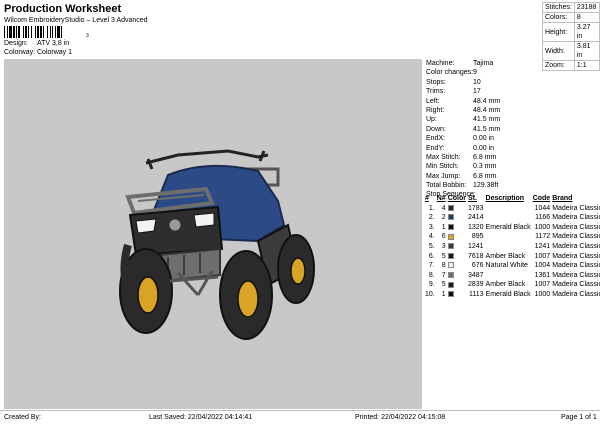  I want to click on info-label: Min Stitch:, so click(442, 167).